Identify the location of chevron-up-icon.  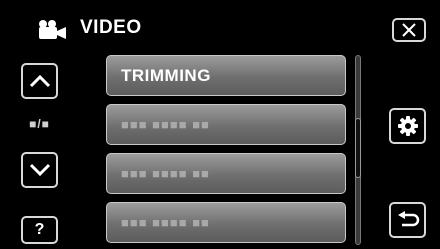
(39, 81).